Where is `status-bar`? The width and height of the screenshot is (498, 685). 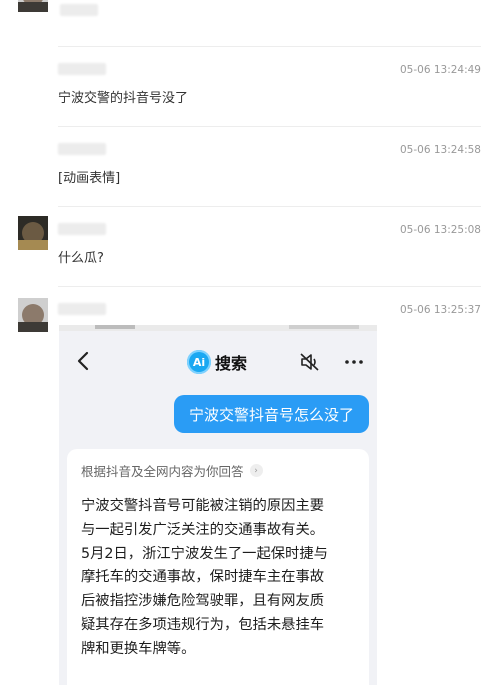
status-bar is located at coordinates (218, 328).